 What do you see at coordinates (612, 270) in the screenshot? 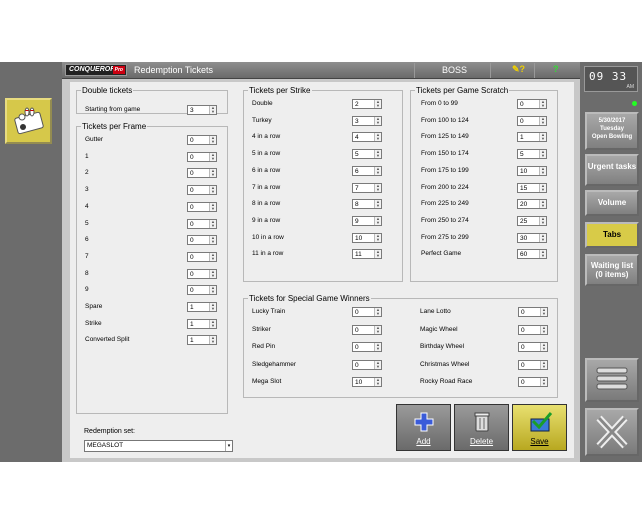
I see `waiting-list-button: Waiting list (0 items)` at bounding box center [612, 270].